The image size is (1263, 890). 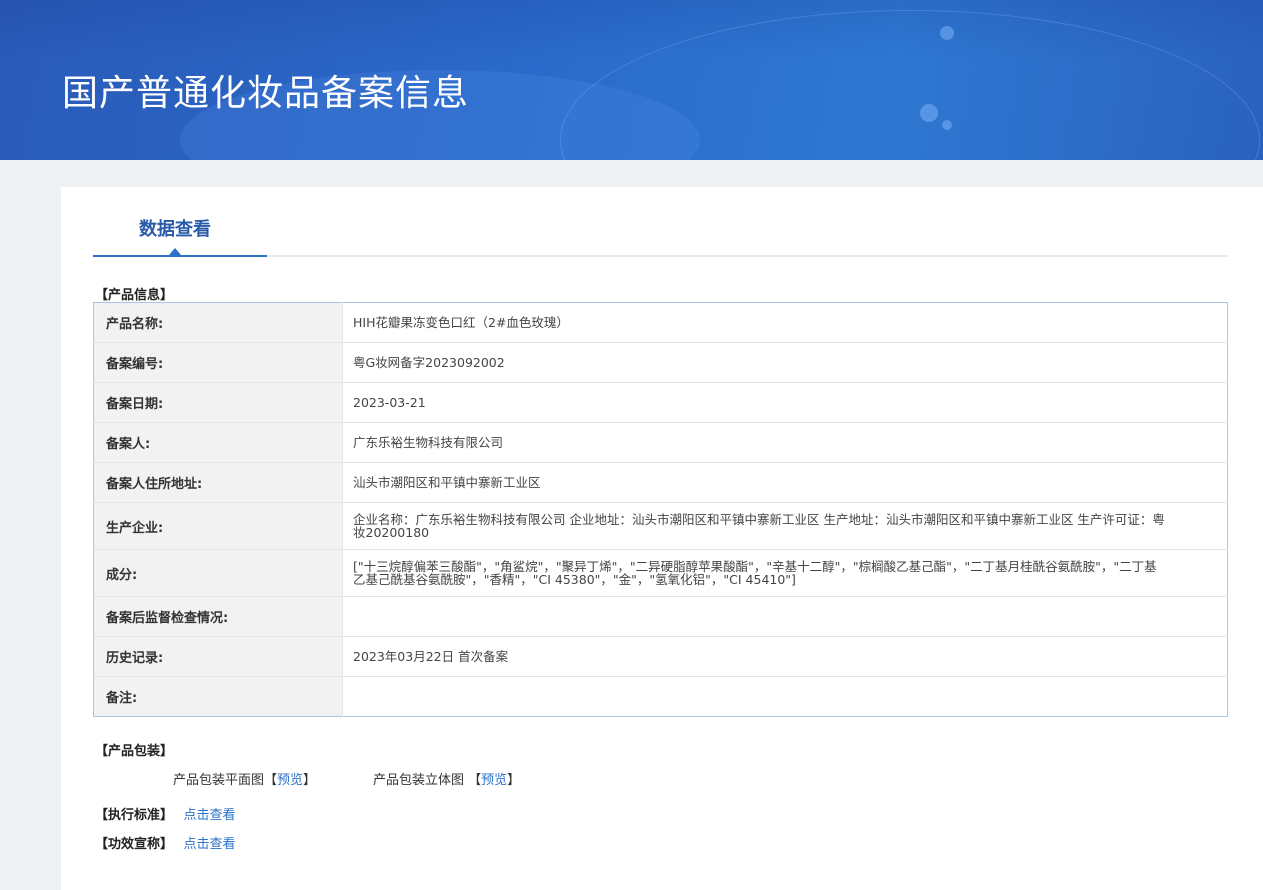 What do you see at coordinates (175, 229) in the screenshot?
I see `tab-data-view-label: 数据查看` at bounding box center [175, 229].